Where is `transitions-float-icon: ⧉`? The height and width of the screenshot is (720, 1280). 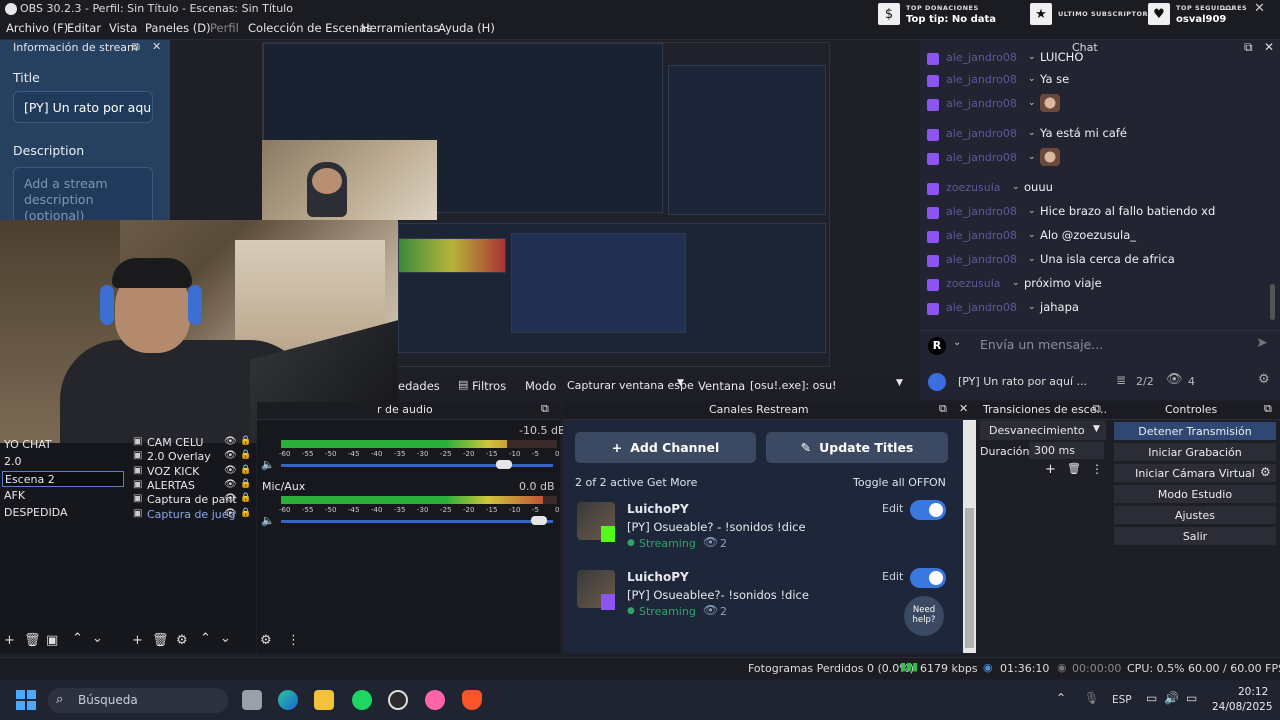 transitions-float-icon: ⧉ is located at coordinates (1097, 409).